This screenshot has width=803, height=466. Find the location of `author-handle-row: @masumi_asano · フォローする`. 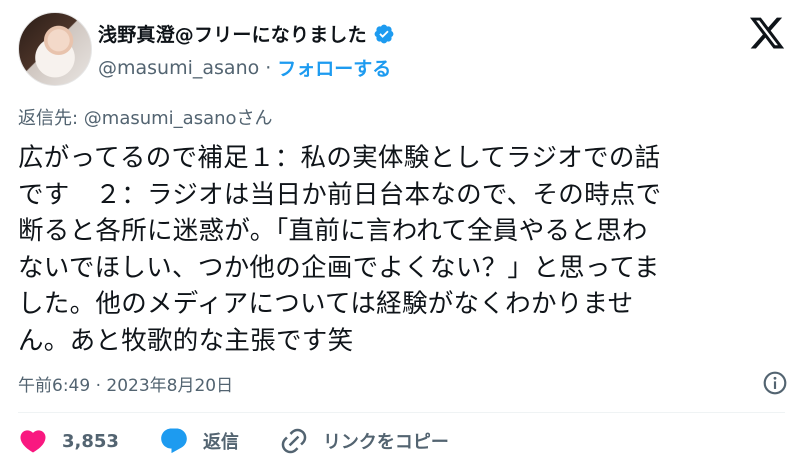

author-handle-row: @masumi_asano · フォローする is located at coordinates (244, 67).